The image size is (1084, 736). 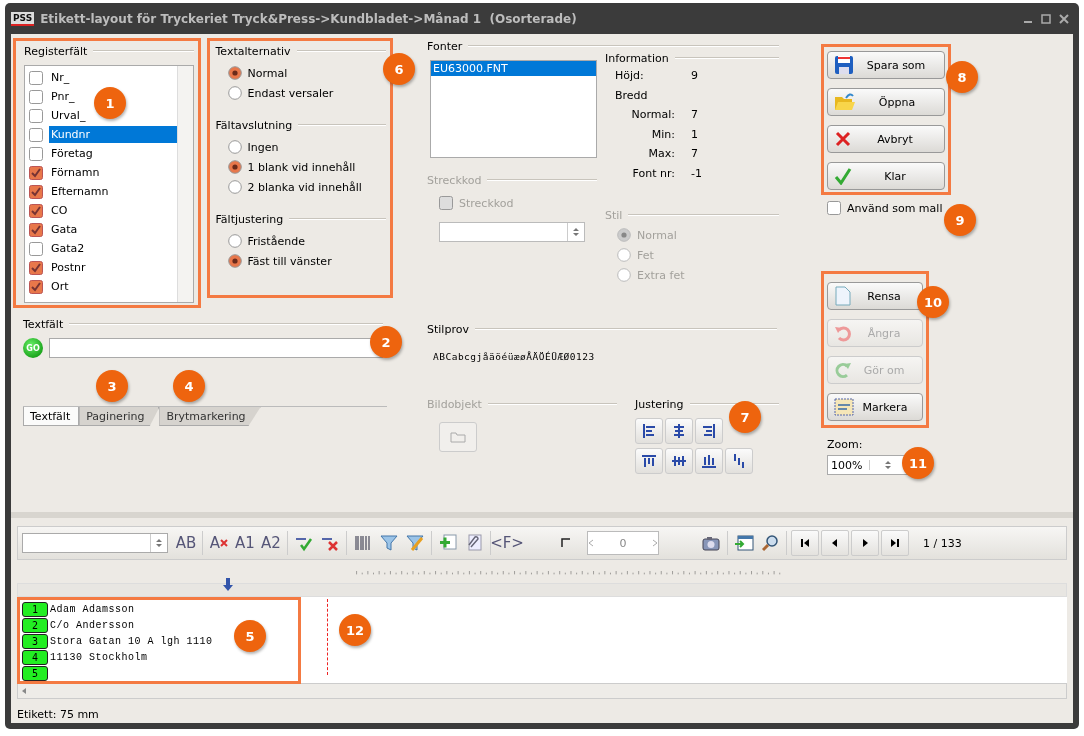 What do you see at coordinates (875, 407) in the screenshot?
I see `action-button: Markera` at bounding box center [875, 407].